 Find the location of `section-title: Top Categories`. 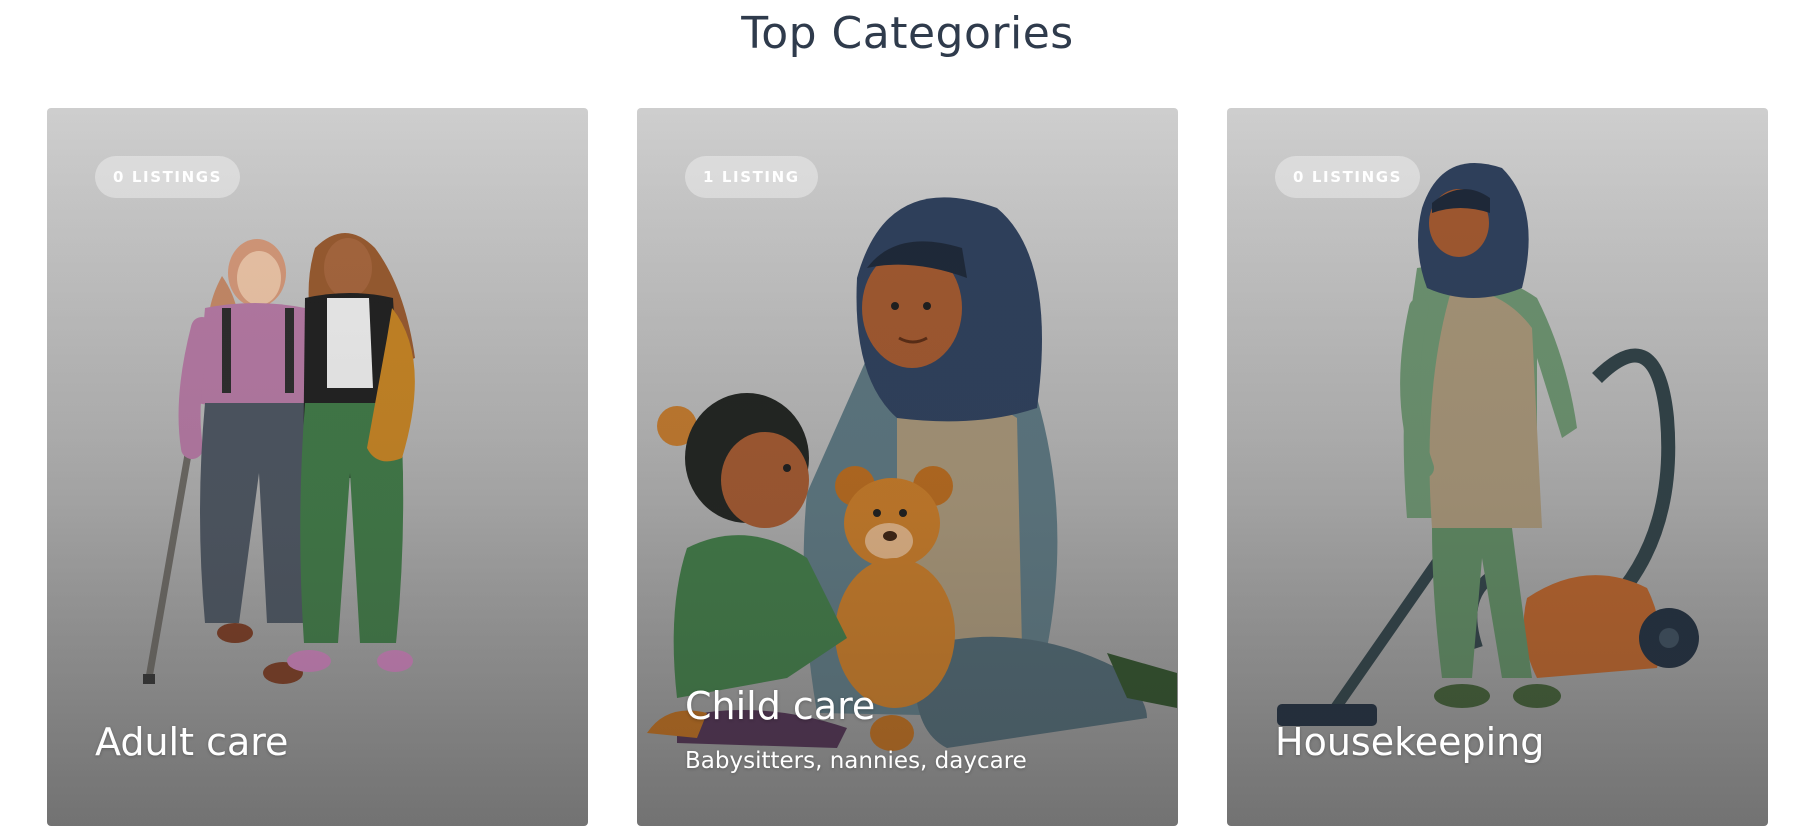

section-title: Top Categories is located at coordinates (907, 33).